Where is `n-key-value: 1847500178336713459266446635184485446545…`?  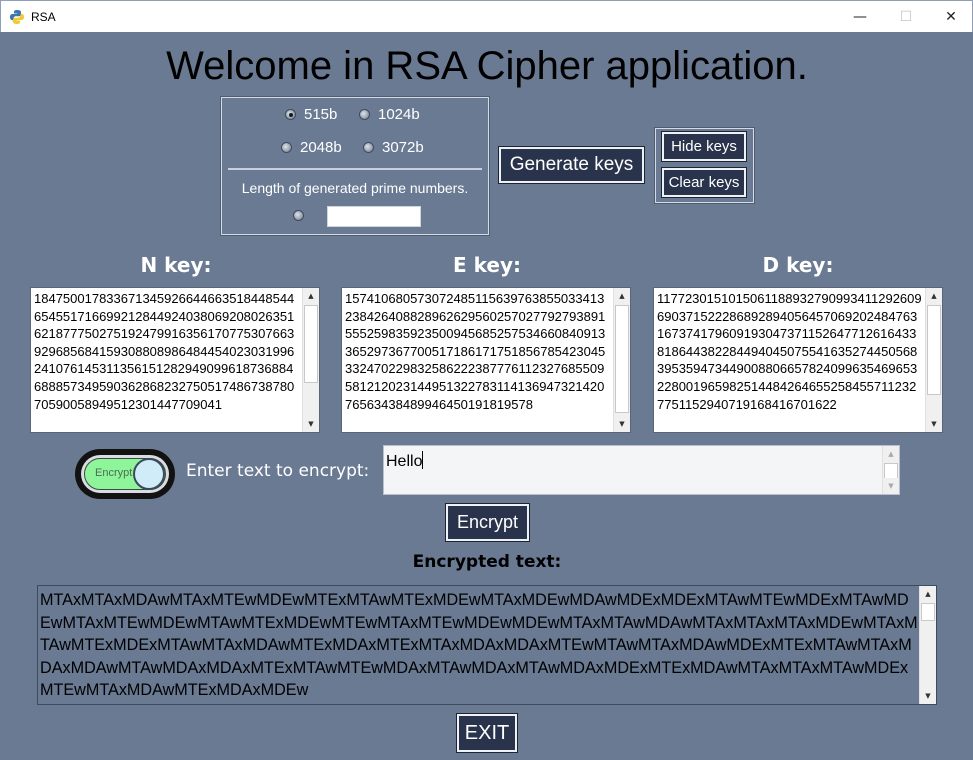 n-key-value: 1847500178336713459266446635184485446545… is located at coordinates (164, 351).